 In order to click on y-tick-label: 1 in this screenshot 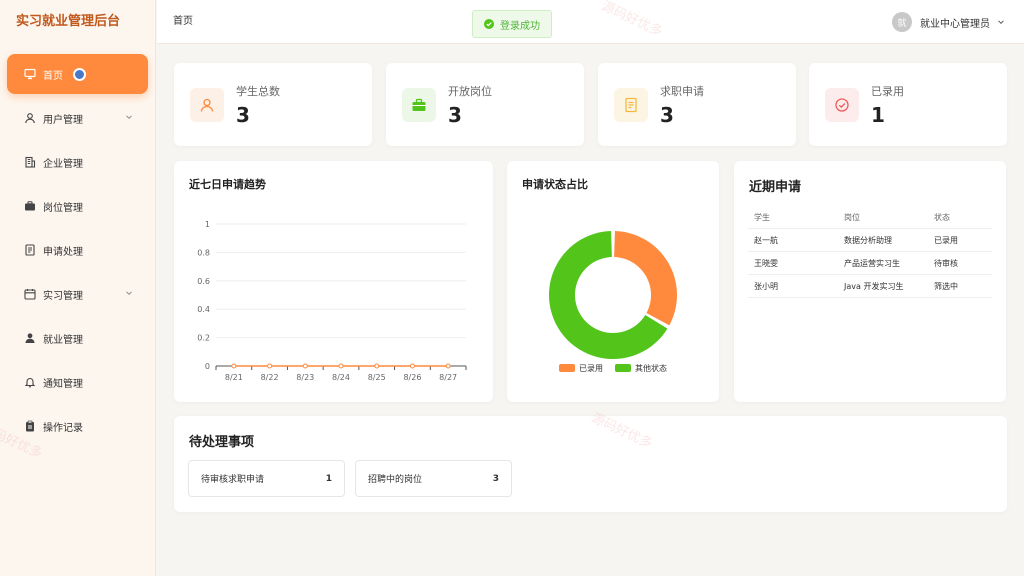, I will do `click(207, 224)`.